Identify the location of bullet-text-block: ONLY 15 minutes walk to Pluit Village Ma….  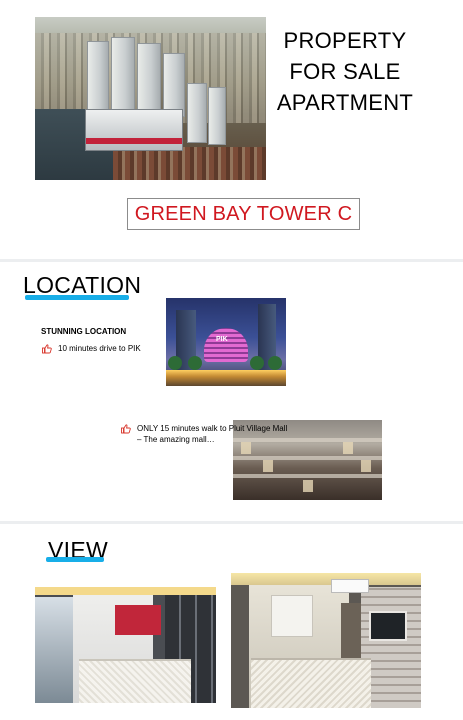
(212, 434).